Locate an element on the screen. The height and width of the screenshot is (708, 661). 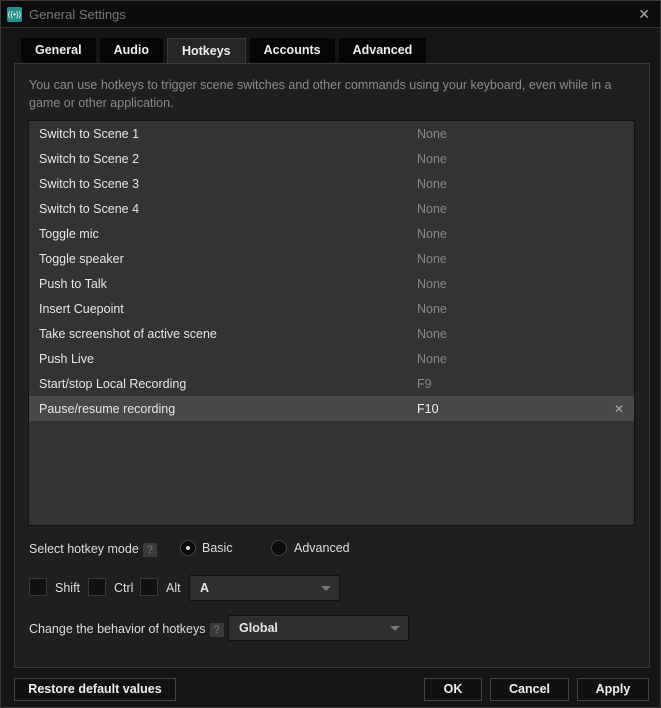
radio-basic is located at coordinates (188, 548).